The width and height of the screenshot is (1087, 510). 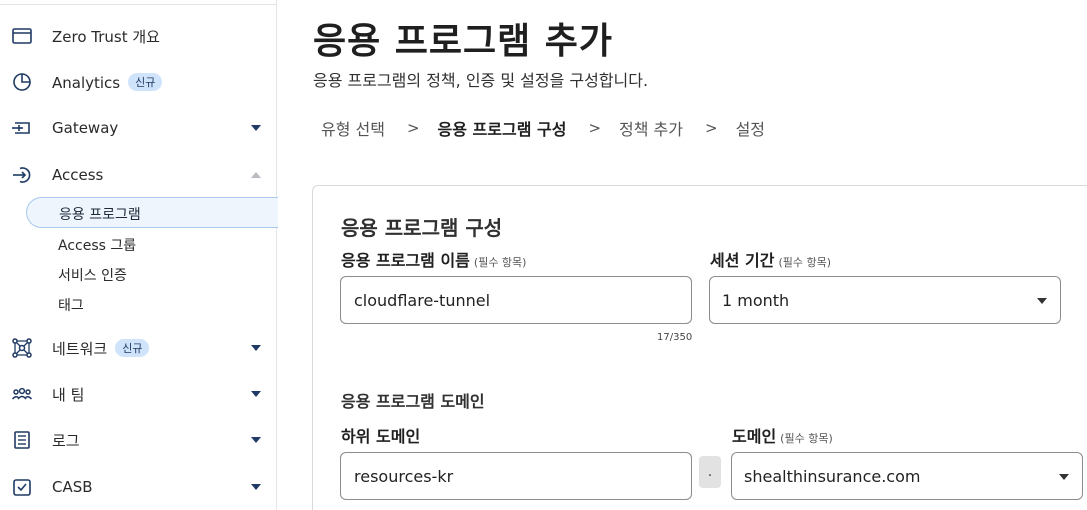 I want to click on session-duration-label: 세션 기간 (필수 항목), so click(x=770, y=259).